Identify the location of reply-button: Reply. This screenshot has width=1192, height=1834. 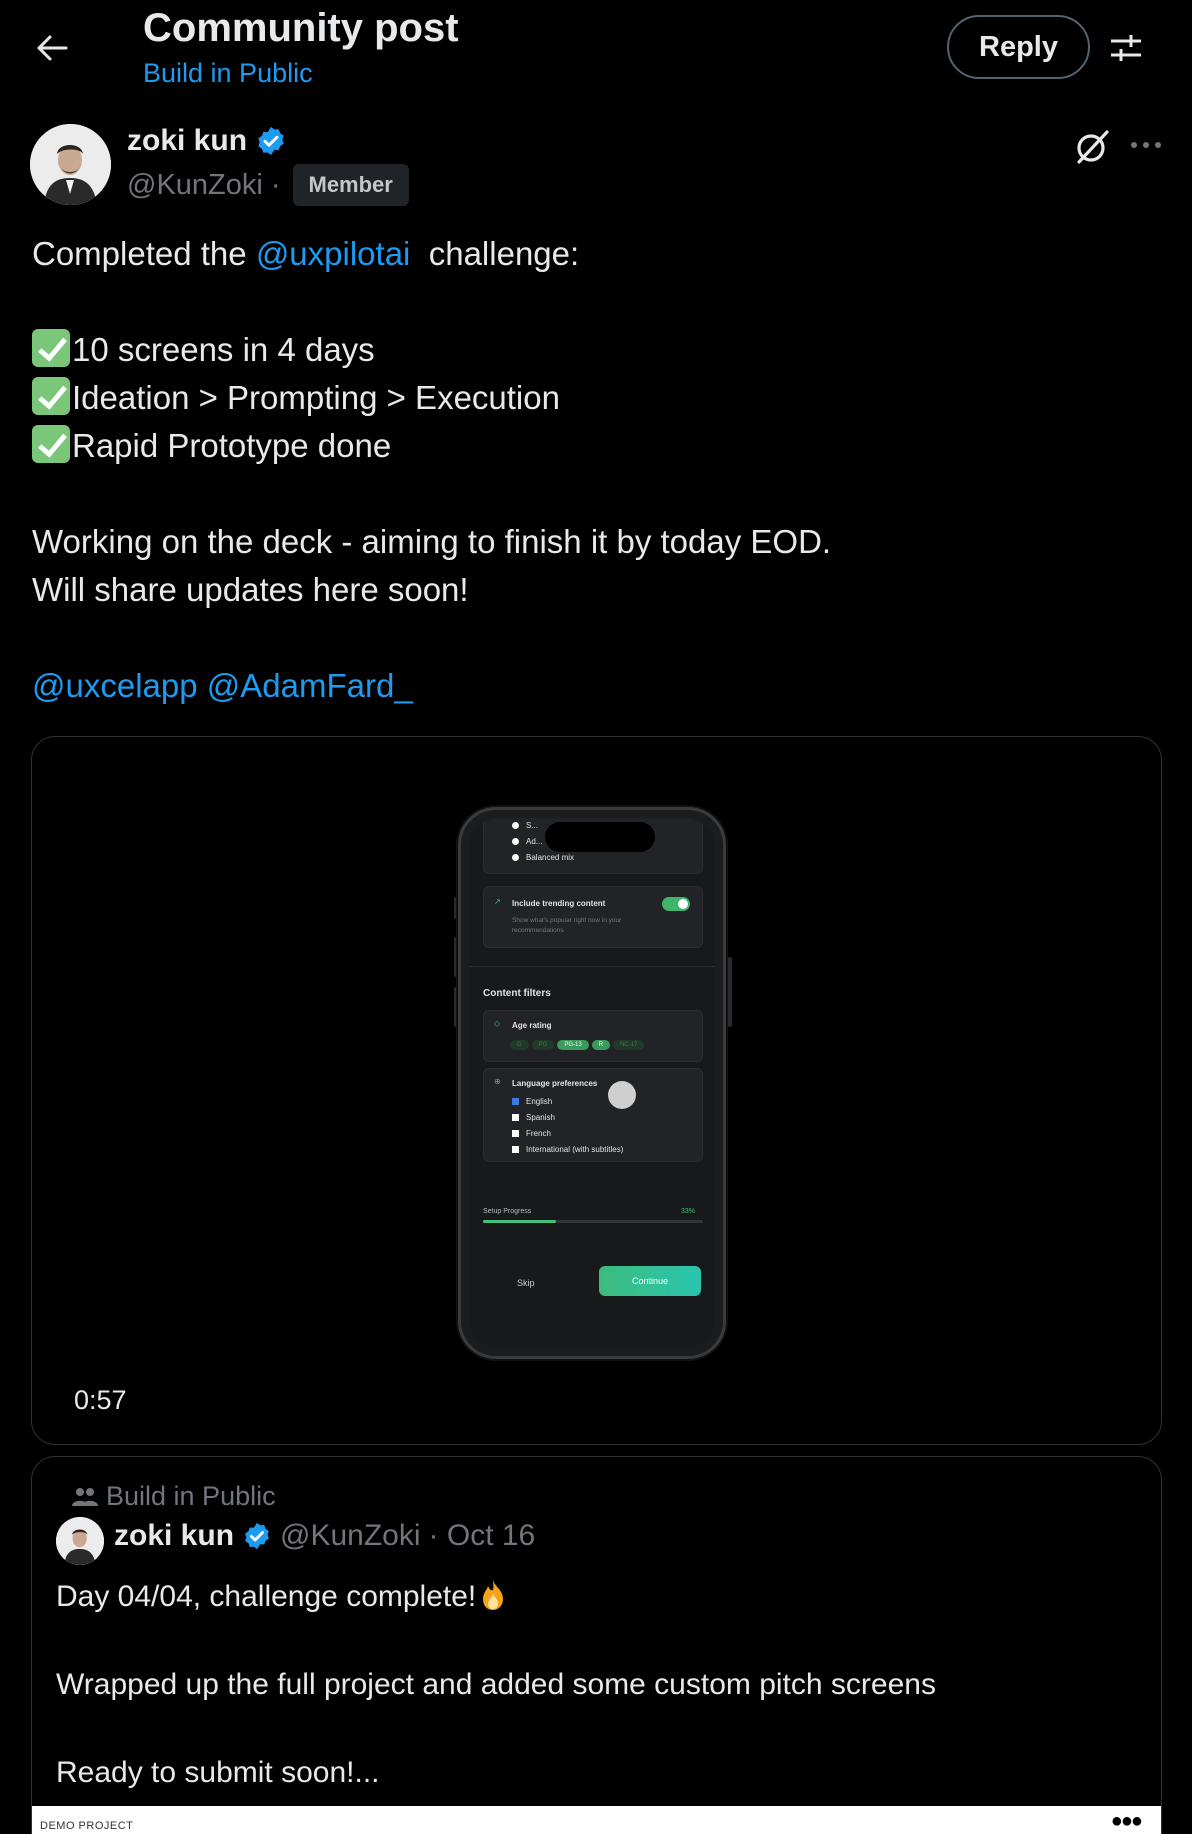
(1018, 47).